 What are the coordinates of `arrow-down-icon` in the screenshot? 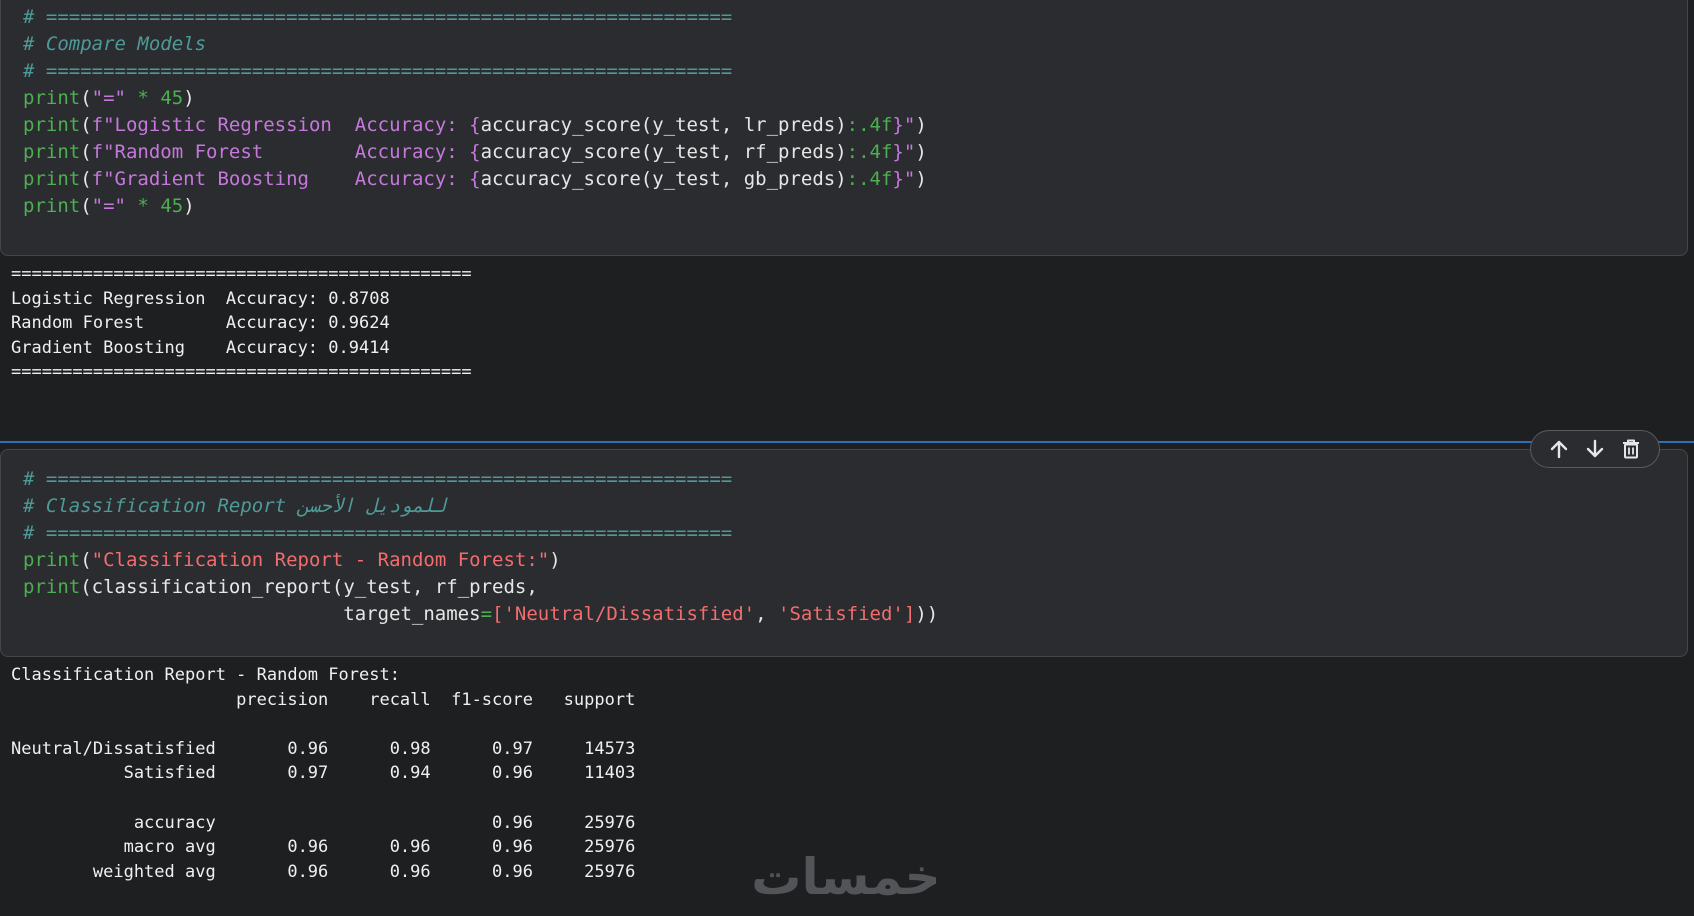 It's located at (1595, 448).